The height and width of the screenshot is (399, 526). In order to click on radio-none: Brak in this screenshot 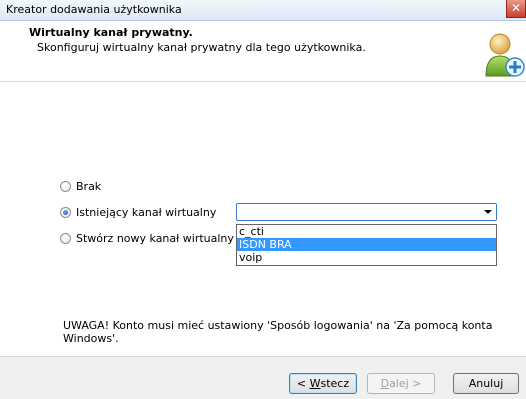, I will do `click(80, 186)`.